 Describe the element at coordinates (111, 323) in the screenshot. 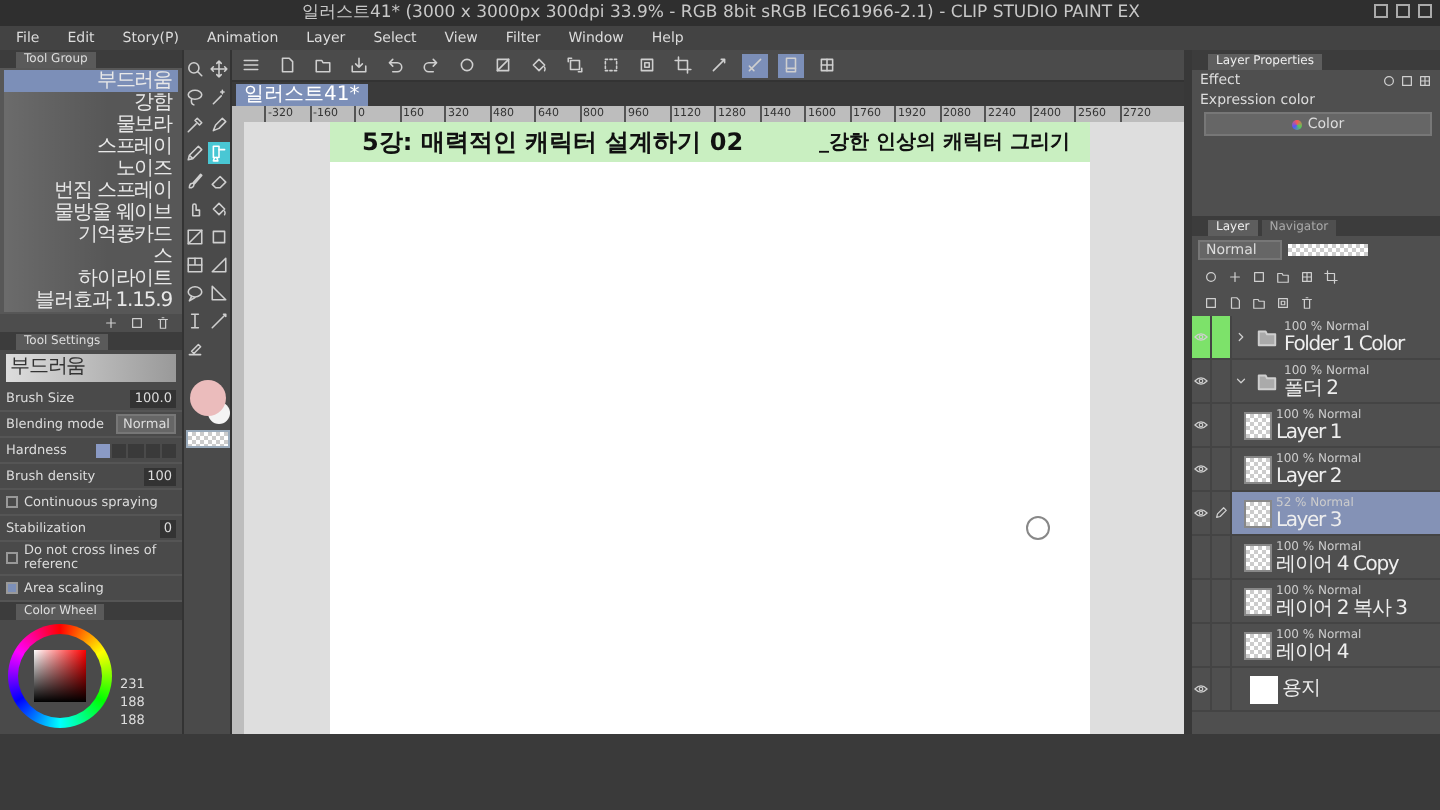

I see `plus-icon` at that location.